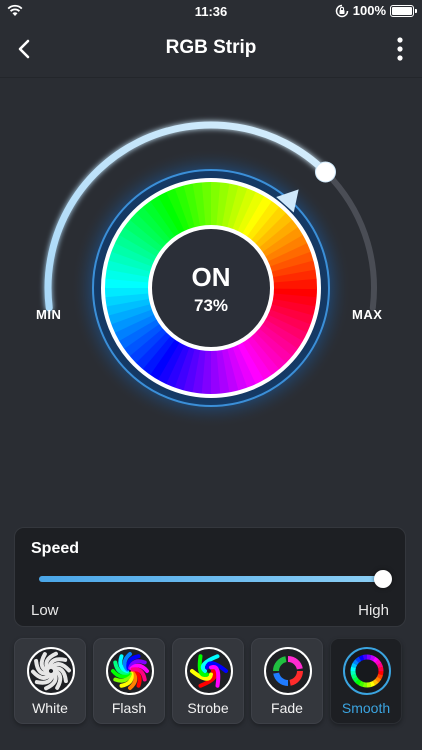 The image size is (422, 750). I want to click on rotation-lock-icon, so click(341, 10).